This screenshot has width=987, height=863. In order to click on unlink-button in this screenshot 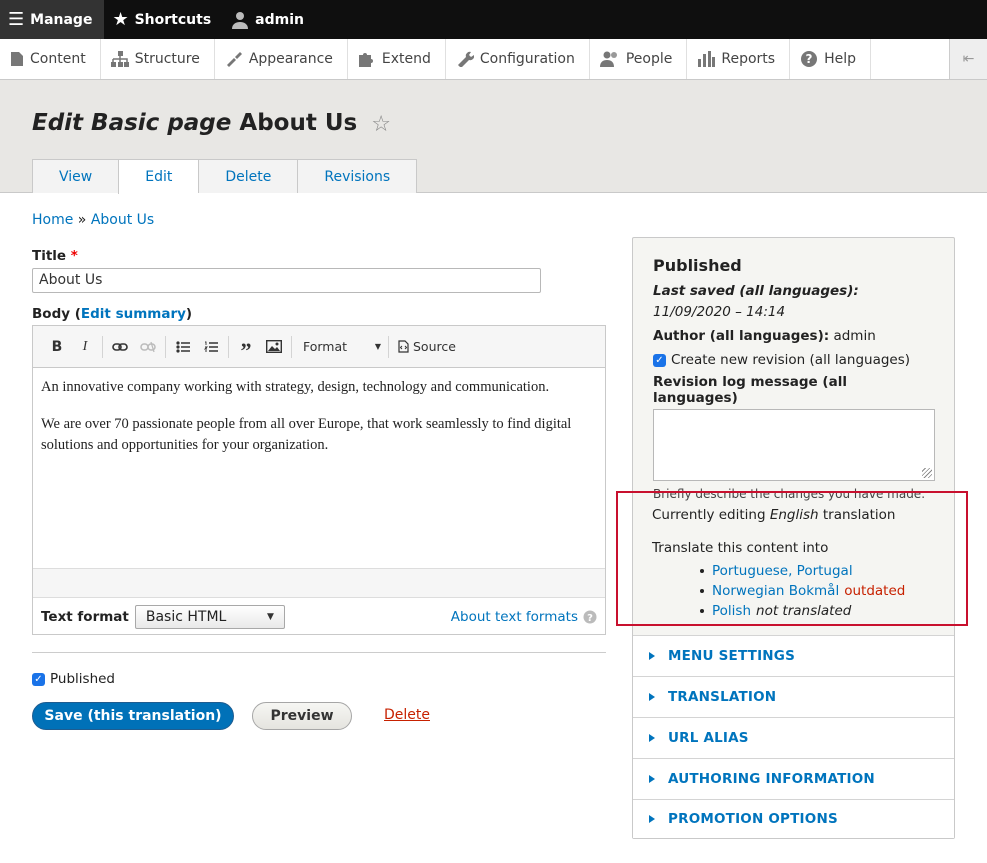, I will do `click(148, 347)`.